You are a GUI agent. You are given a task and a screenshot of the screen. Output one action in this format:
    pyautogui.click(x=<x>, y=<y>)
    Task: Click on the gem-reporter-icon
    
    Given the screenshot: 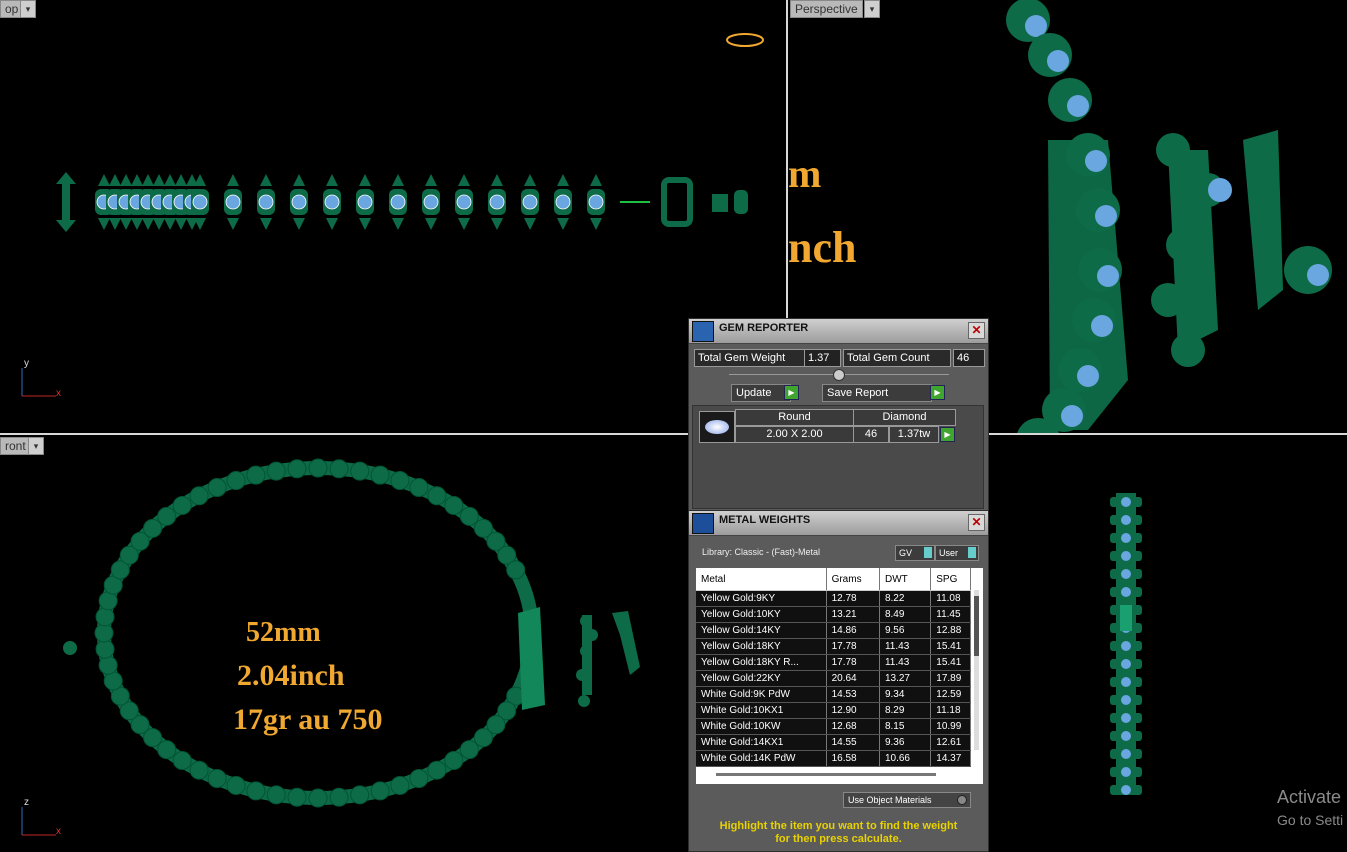 What is the action you would take?
    pyautogui.click(x=703, y=331)
    